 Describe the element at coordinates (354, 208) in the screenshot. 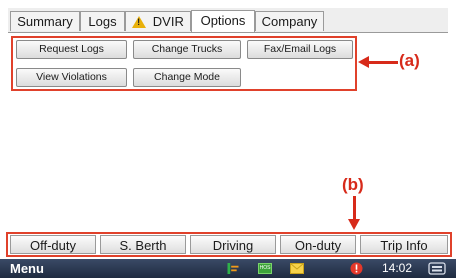

I see `annotation-b-arrow` at that location.